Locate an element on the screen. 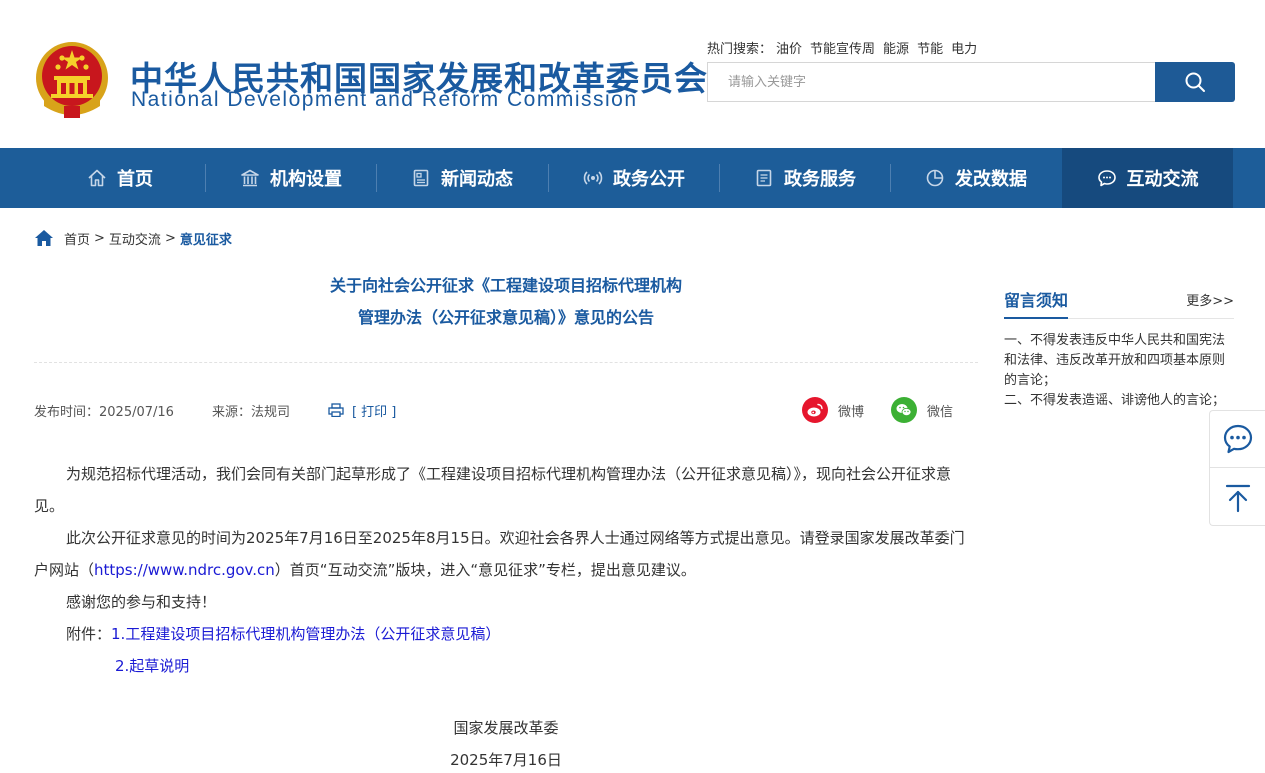 The width and height of the screenshot is (1265, 773). breadcrumb-interaction: 互动交流 is located at coordinates (135, 238).